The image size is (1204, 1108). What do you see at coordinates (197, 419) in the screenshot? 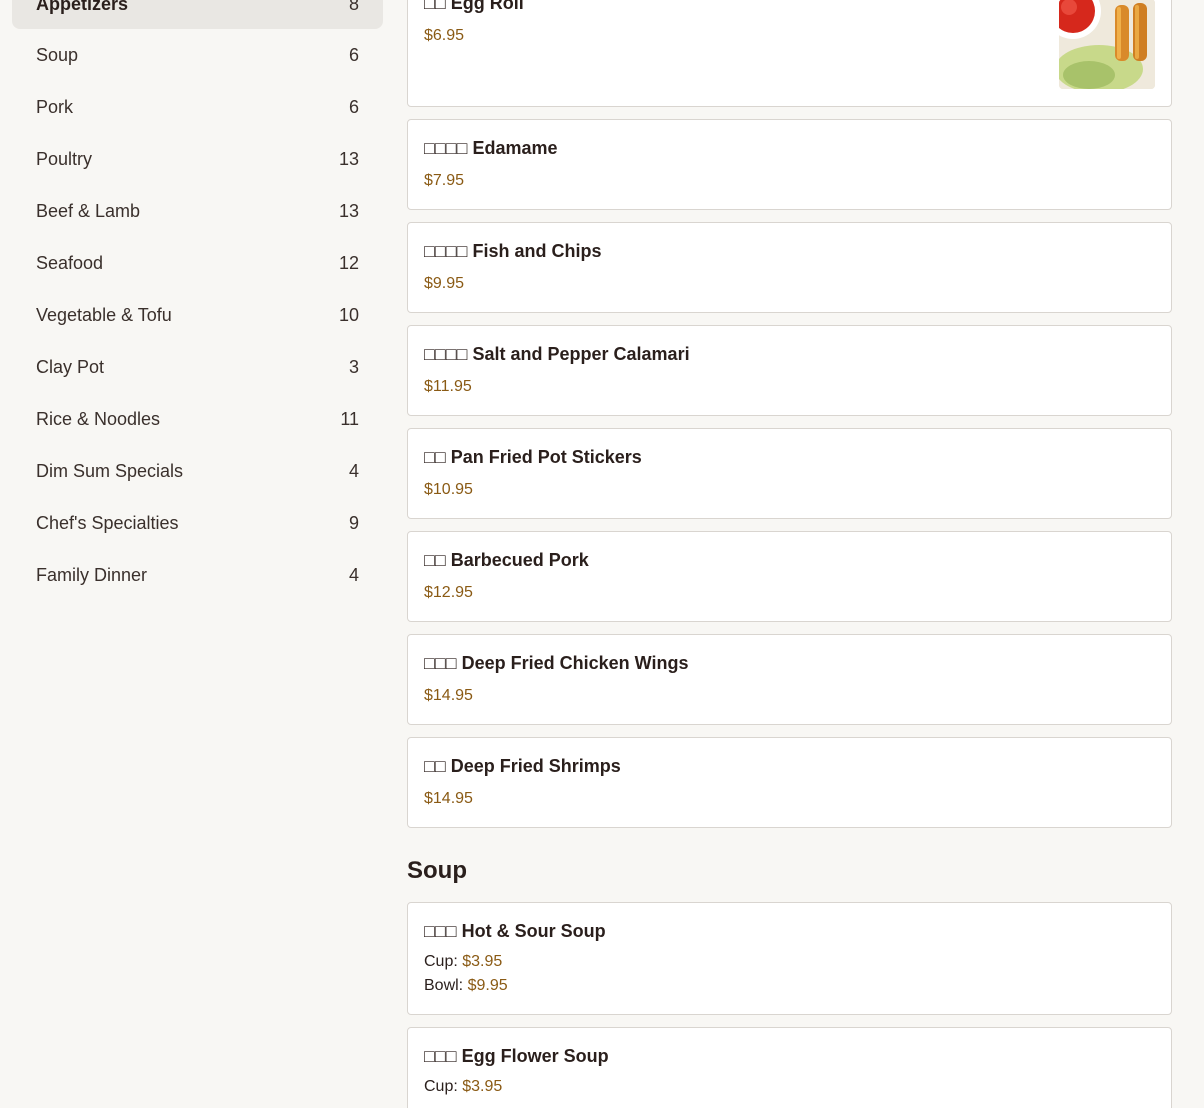
I see `category-rice-noodles: Rice & Noodles 11` at bounding box center [197, 419].